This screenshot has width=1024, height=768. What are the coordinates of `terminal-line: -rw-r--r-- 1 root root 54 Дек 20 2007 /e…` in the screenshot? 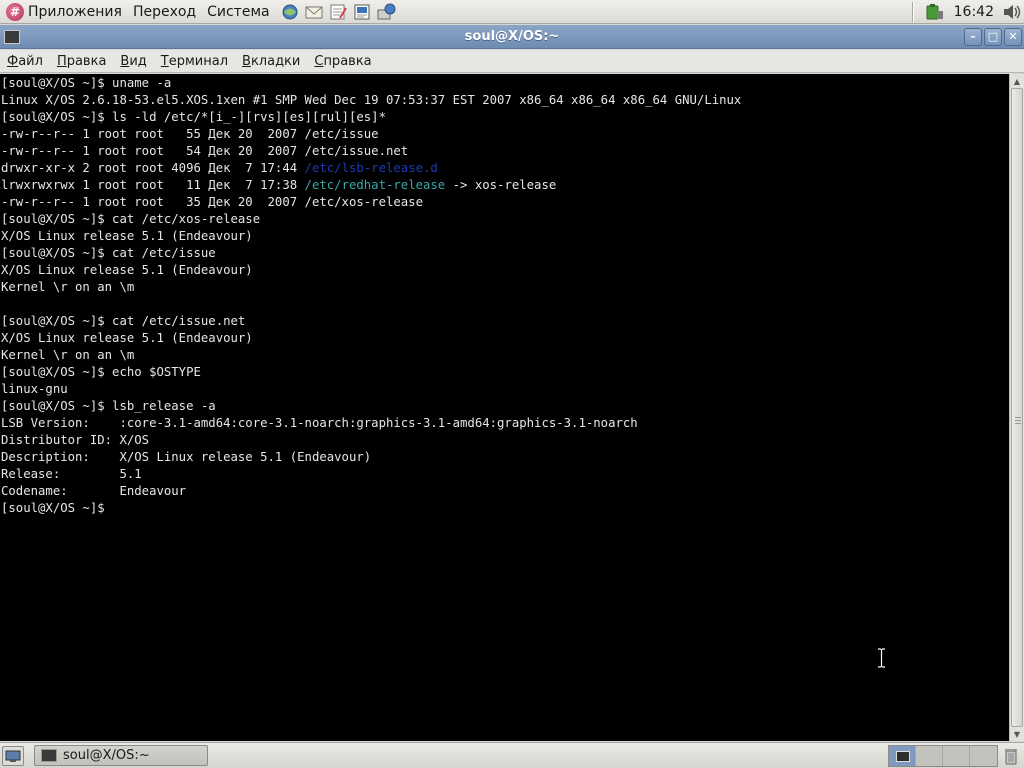 It's located at (505, 151).